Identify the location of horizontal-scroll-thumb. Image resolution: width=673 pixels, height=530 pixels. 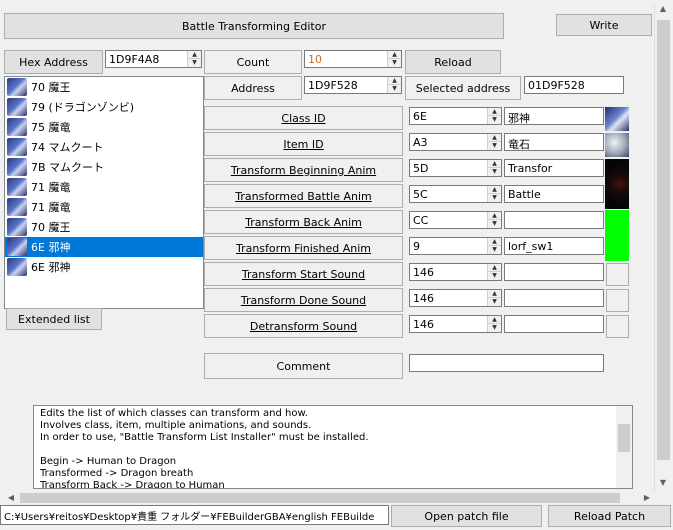
(320, 498).